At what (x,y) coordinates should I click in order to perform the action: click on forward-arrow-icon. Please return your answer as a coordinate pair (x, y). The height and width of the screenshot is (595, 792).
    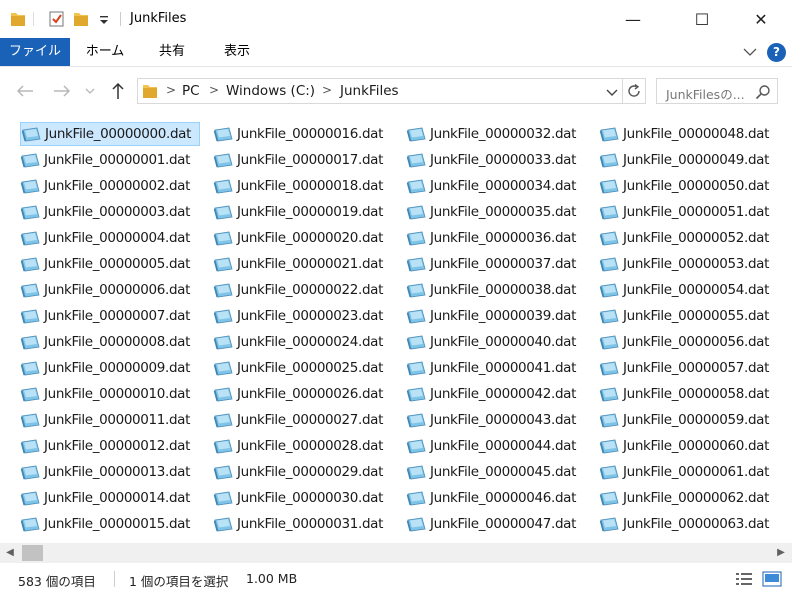
    Looking at the image, I should click on (62, 91).